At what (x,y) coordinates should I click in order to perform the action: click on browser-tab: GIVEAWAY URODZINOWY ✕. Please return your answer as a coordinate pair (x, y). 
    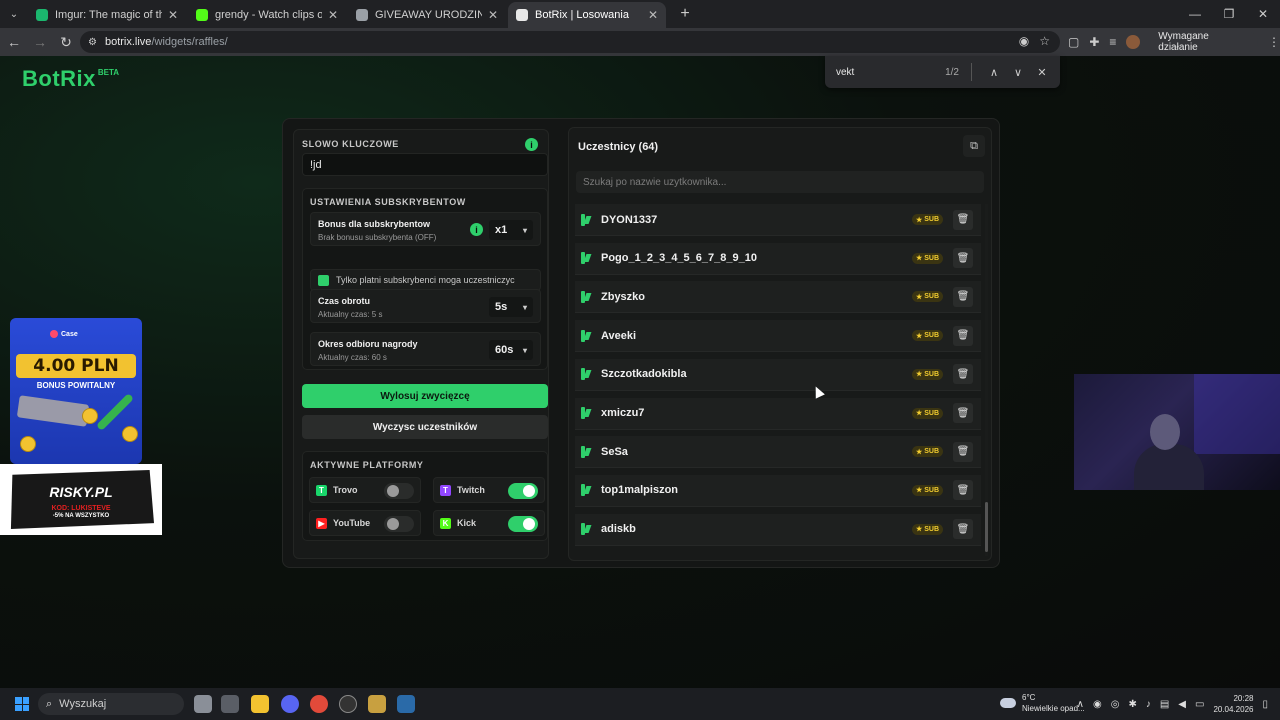
    Looking at the image, I should click on (427, 15).